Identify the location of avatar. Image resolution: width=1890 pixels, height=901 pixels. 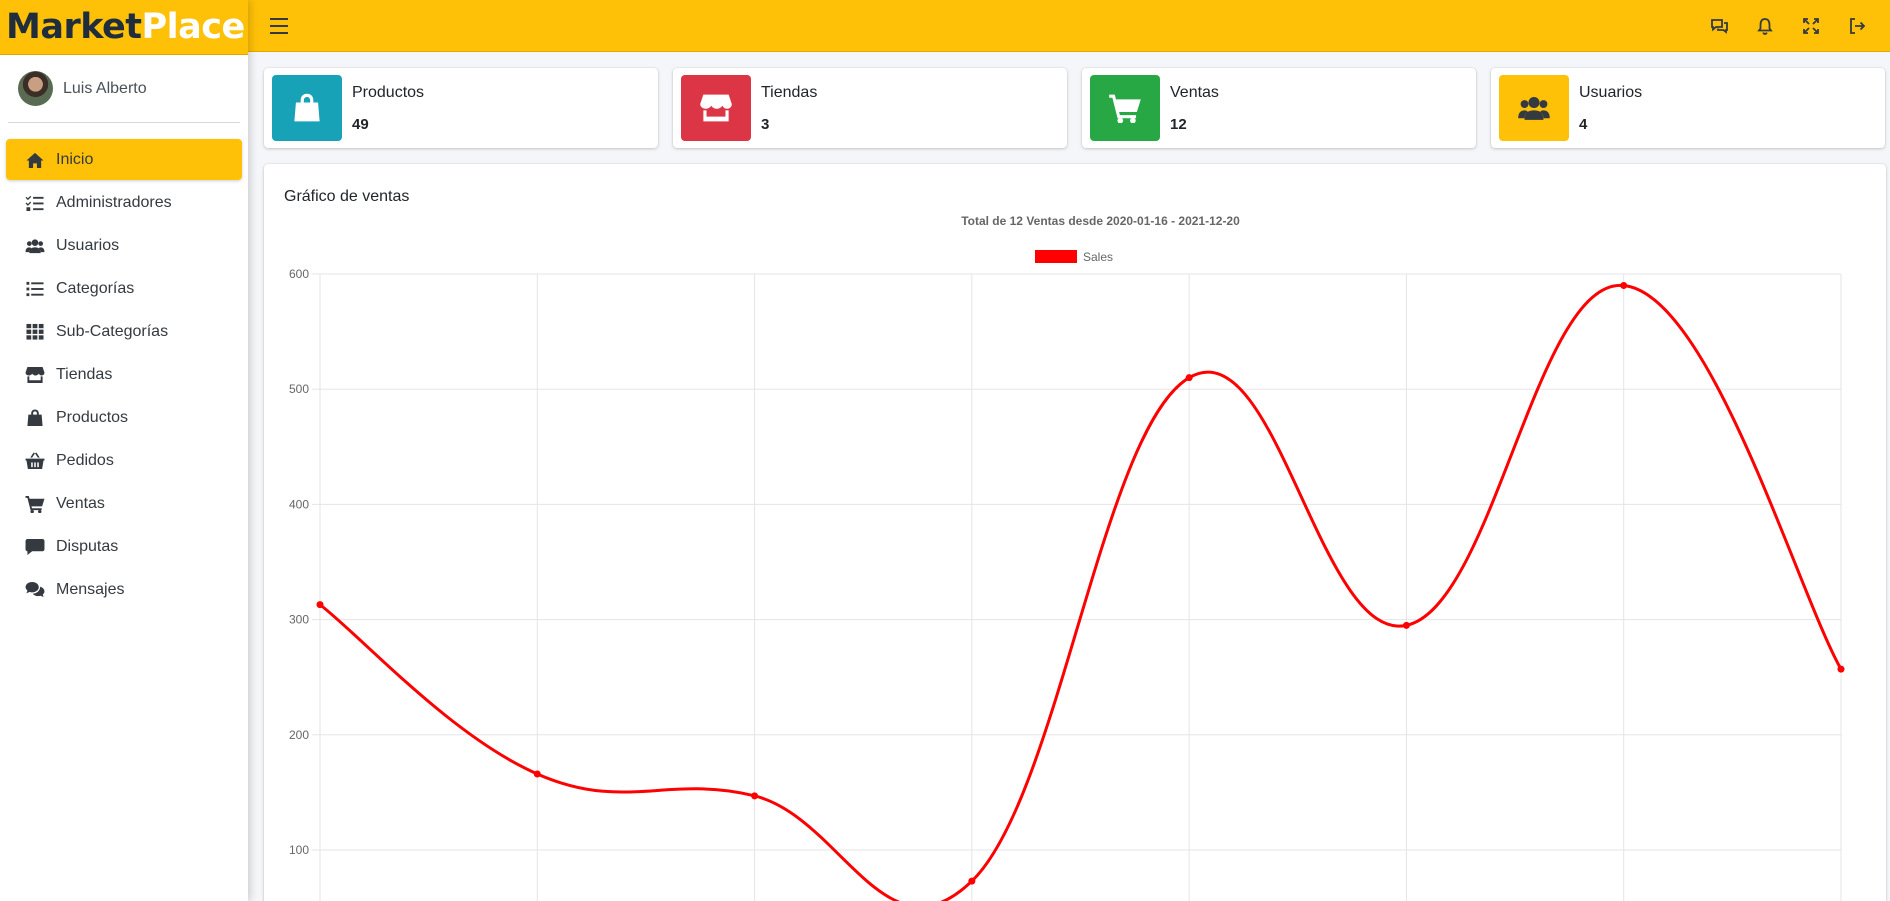
(35, 88).